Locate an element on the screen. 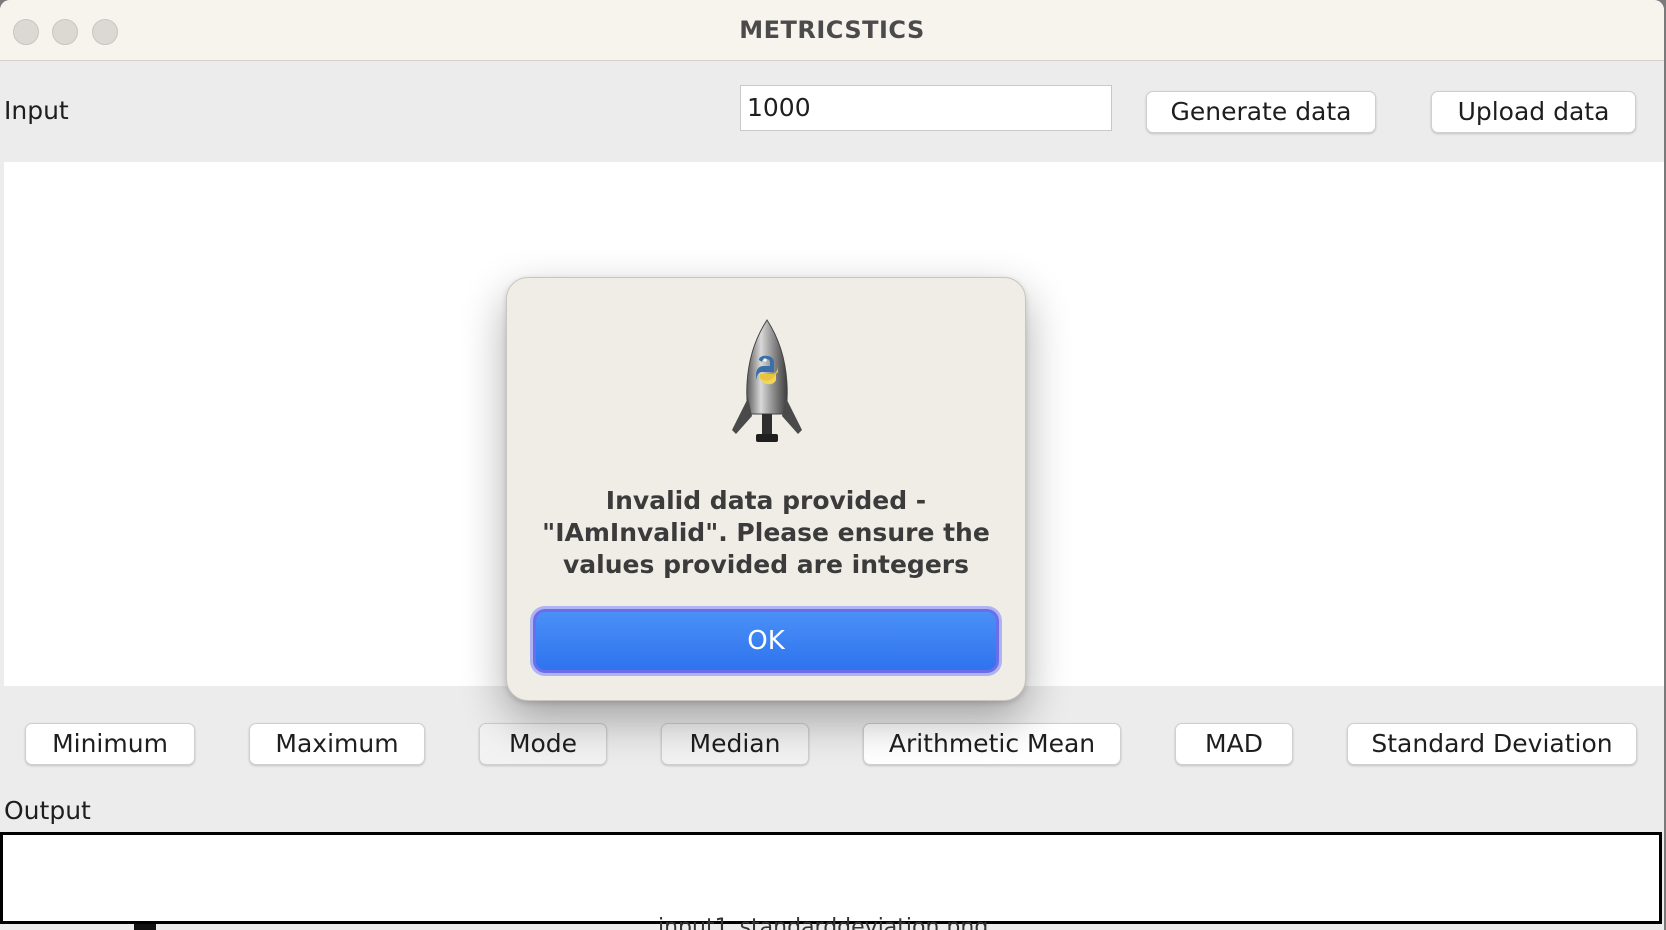 The image size is (1666, 930). dialog-message-line: Invalid data provided - is located at coordinates (766, 500).